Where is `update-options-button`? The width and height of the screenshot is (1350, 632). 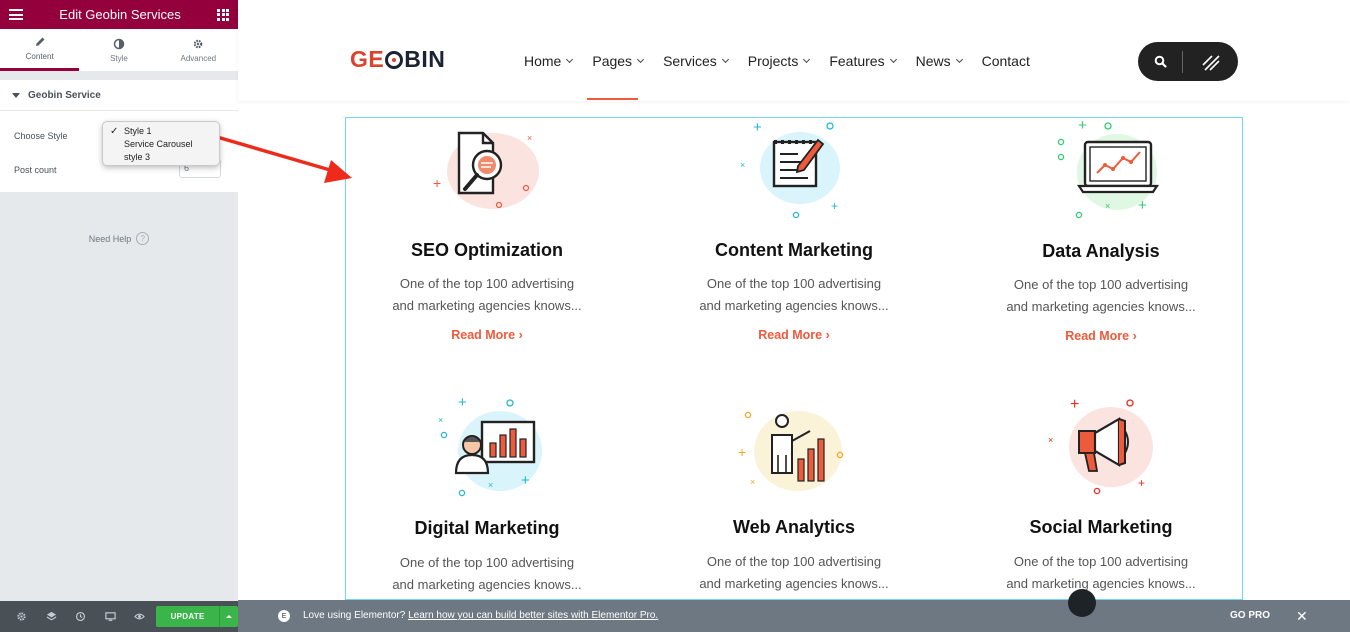
update-options-button is located at coordinates (228, 616).